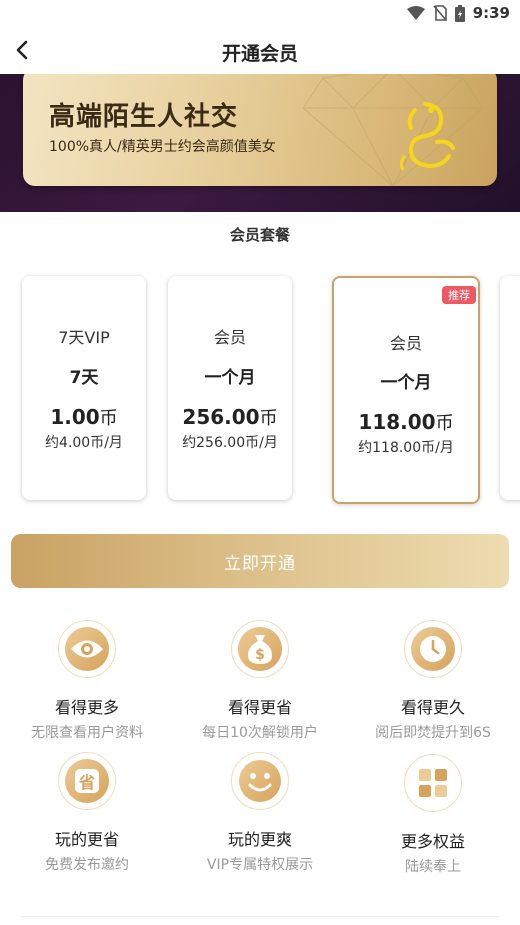  I want to click on plan-price: 256.00币, so click(230, 417).